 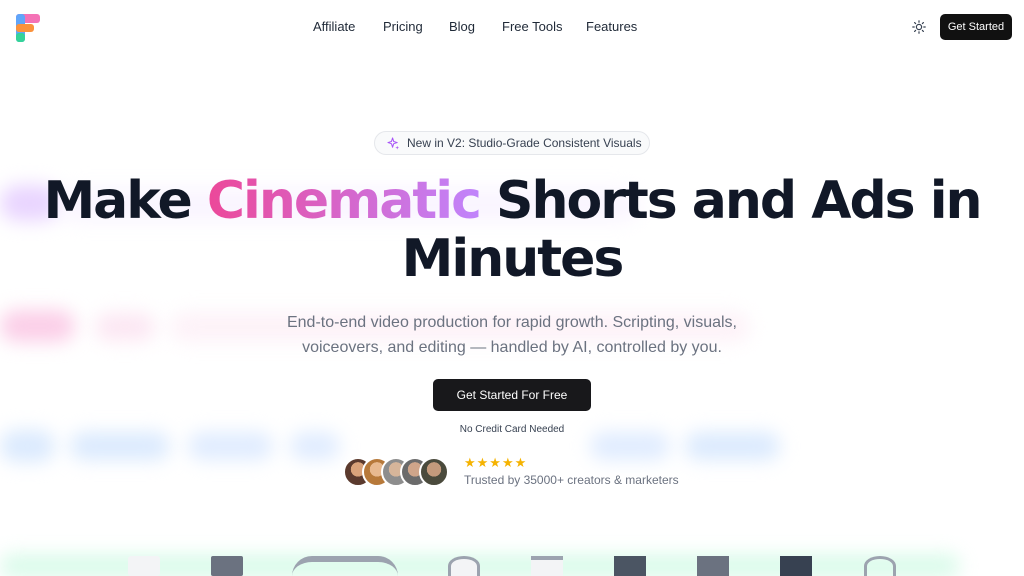 I want to click on nav-link-blog: Blog, so click(x=462, y=26).